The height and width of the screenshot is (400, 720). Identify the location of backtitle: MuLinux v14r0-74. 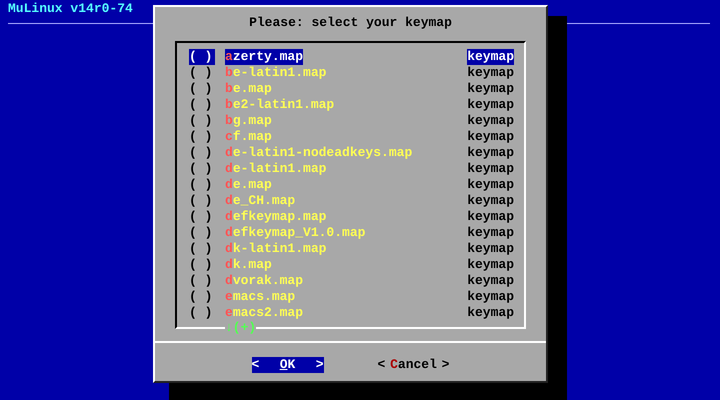
(70, 9).